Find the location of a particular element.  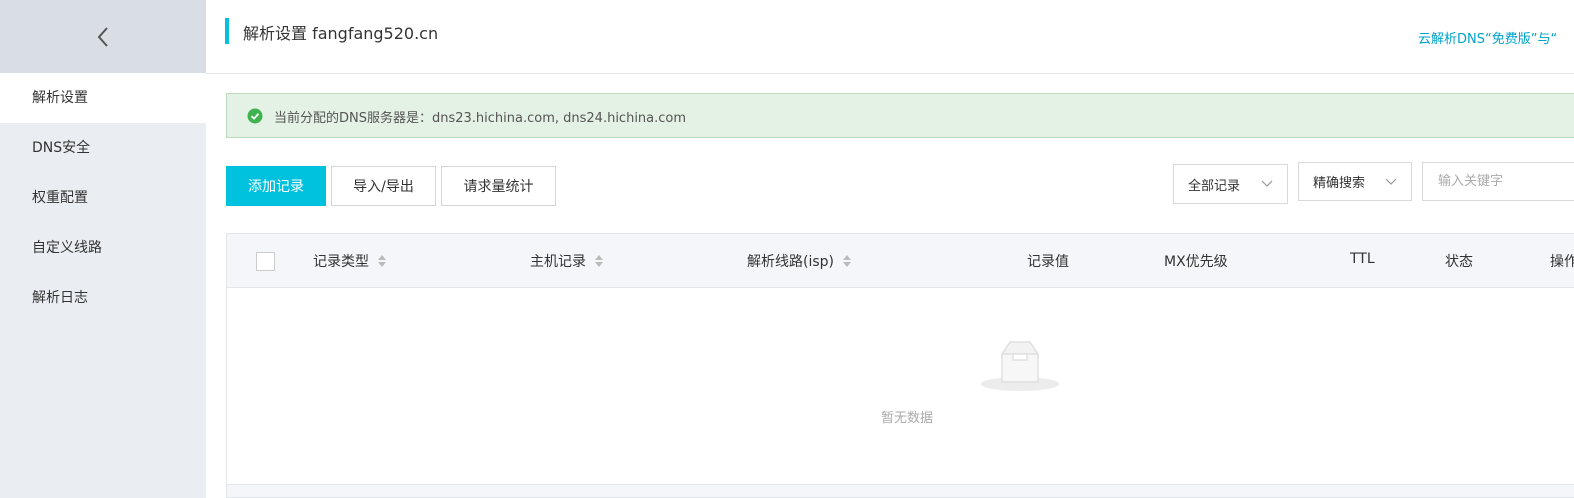

import-export-button: 导入/导出 is located at coordinates (383, 186).